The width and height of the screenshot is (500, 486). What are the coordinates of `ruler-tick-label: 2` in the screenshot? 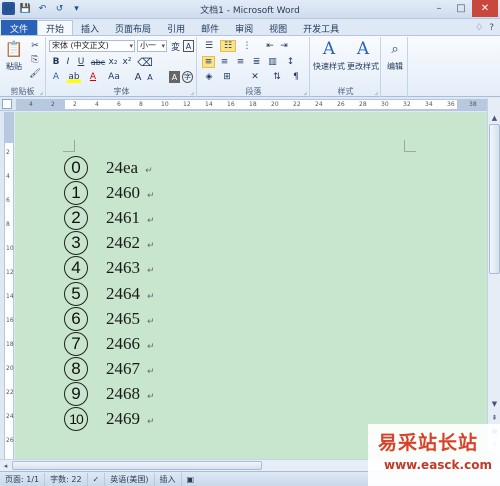 It's located at (53, 104).